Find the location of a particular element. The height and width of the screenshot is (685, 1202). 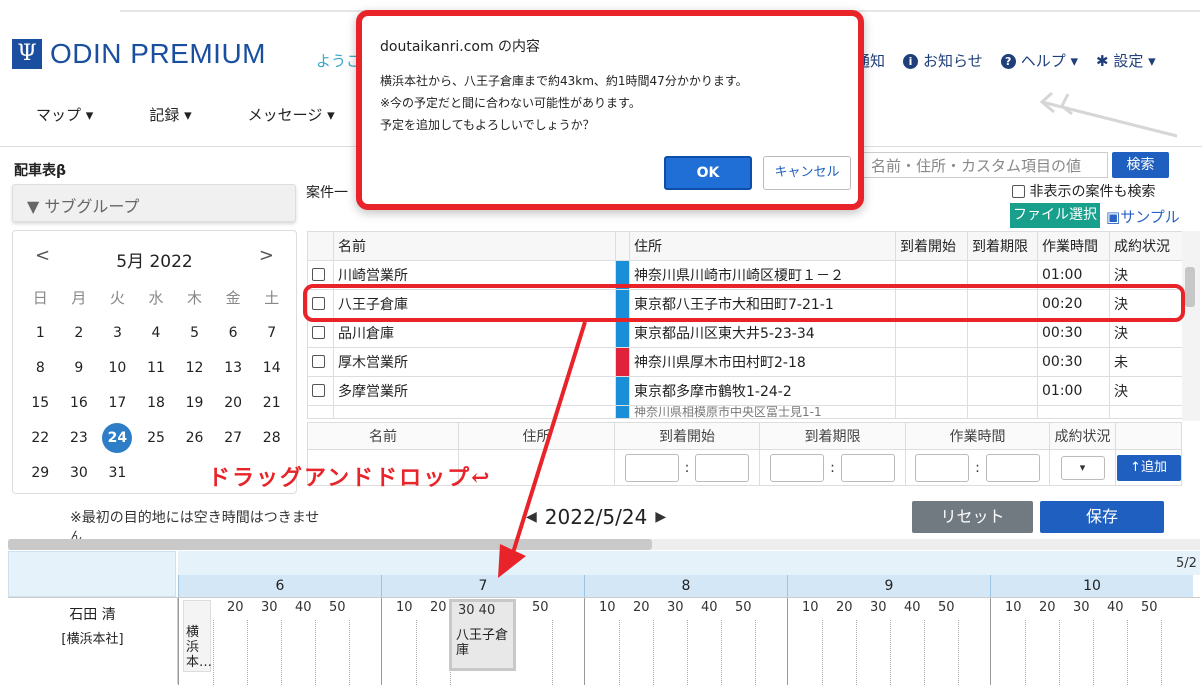

calendar-day: 17 is located at coordinates (117, 403).